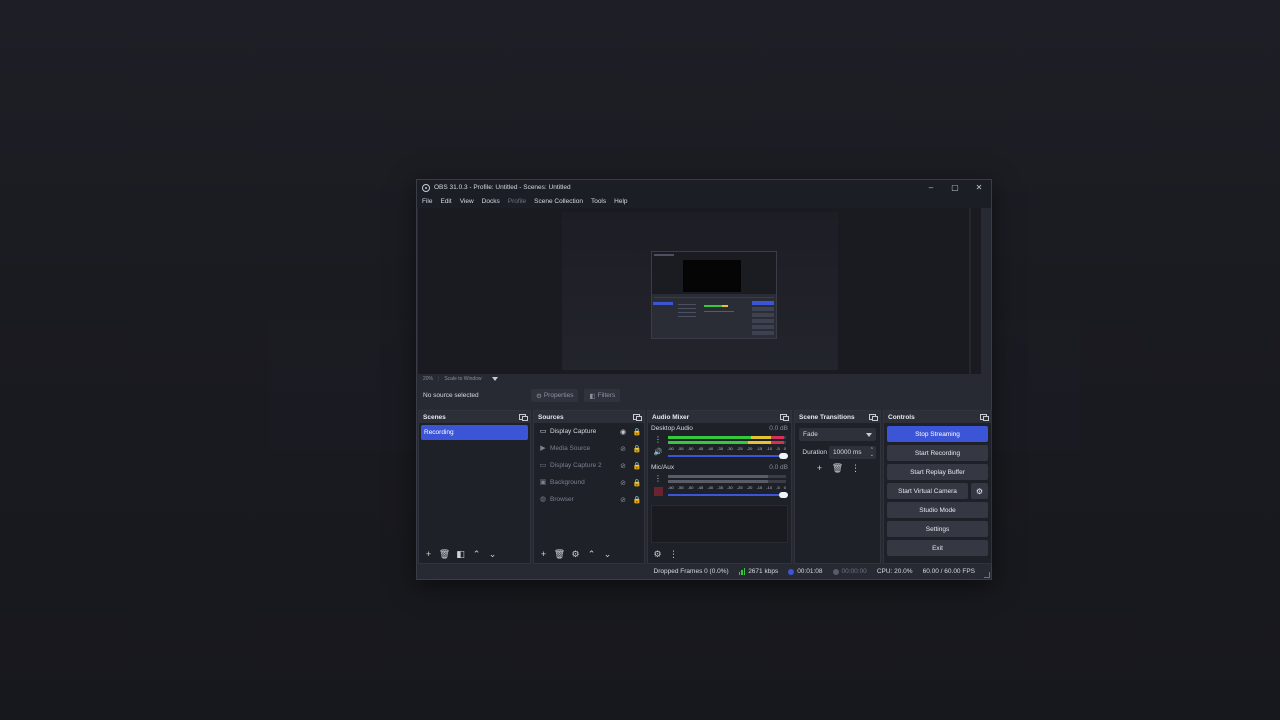 The image size is (1280, 720). Describe the element at coordinates (727, 487) in the screenshot. I see `meter-scale: -60 -55 -50 -45 -40 -35 -30 -25 -20 -15 -10 -5 0` at that location.